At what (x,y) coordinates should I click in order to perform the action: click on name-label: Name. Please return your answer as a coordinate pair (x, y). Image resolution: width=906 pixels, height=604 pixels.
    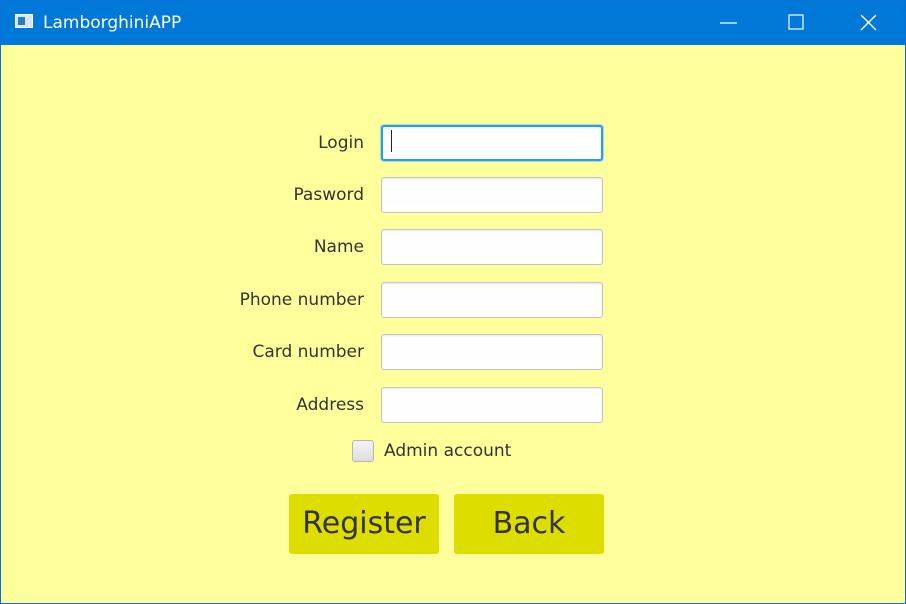
    Looking at the image, I should click on (338, 247).